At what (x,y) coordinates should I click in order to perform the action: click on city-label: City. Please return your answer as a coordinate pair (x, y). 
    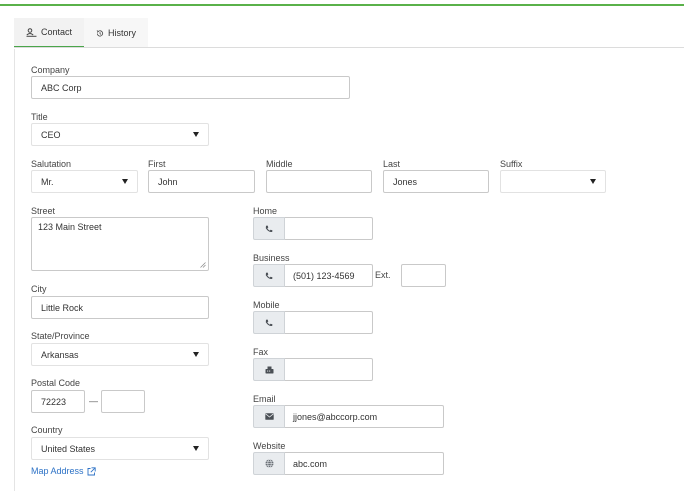
    Looking at the image, I should click on (39, 289).